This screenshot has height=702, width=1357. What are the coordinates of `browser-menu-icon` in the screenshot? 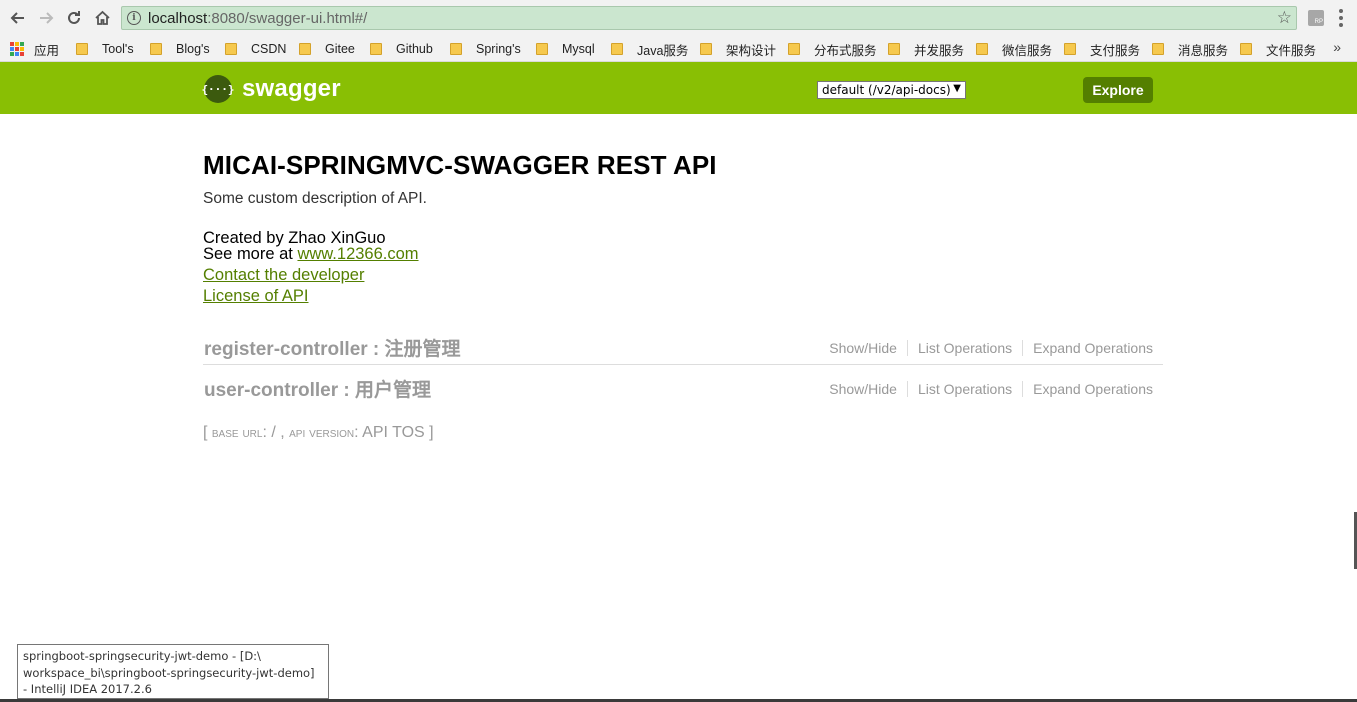 It's located at (1341, 18).